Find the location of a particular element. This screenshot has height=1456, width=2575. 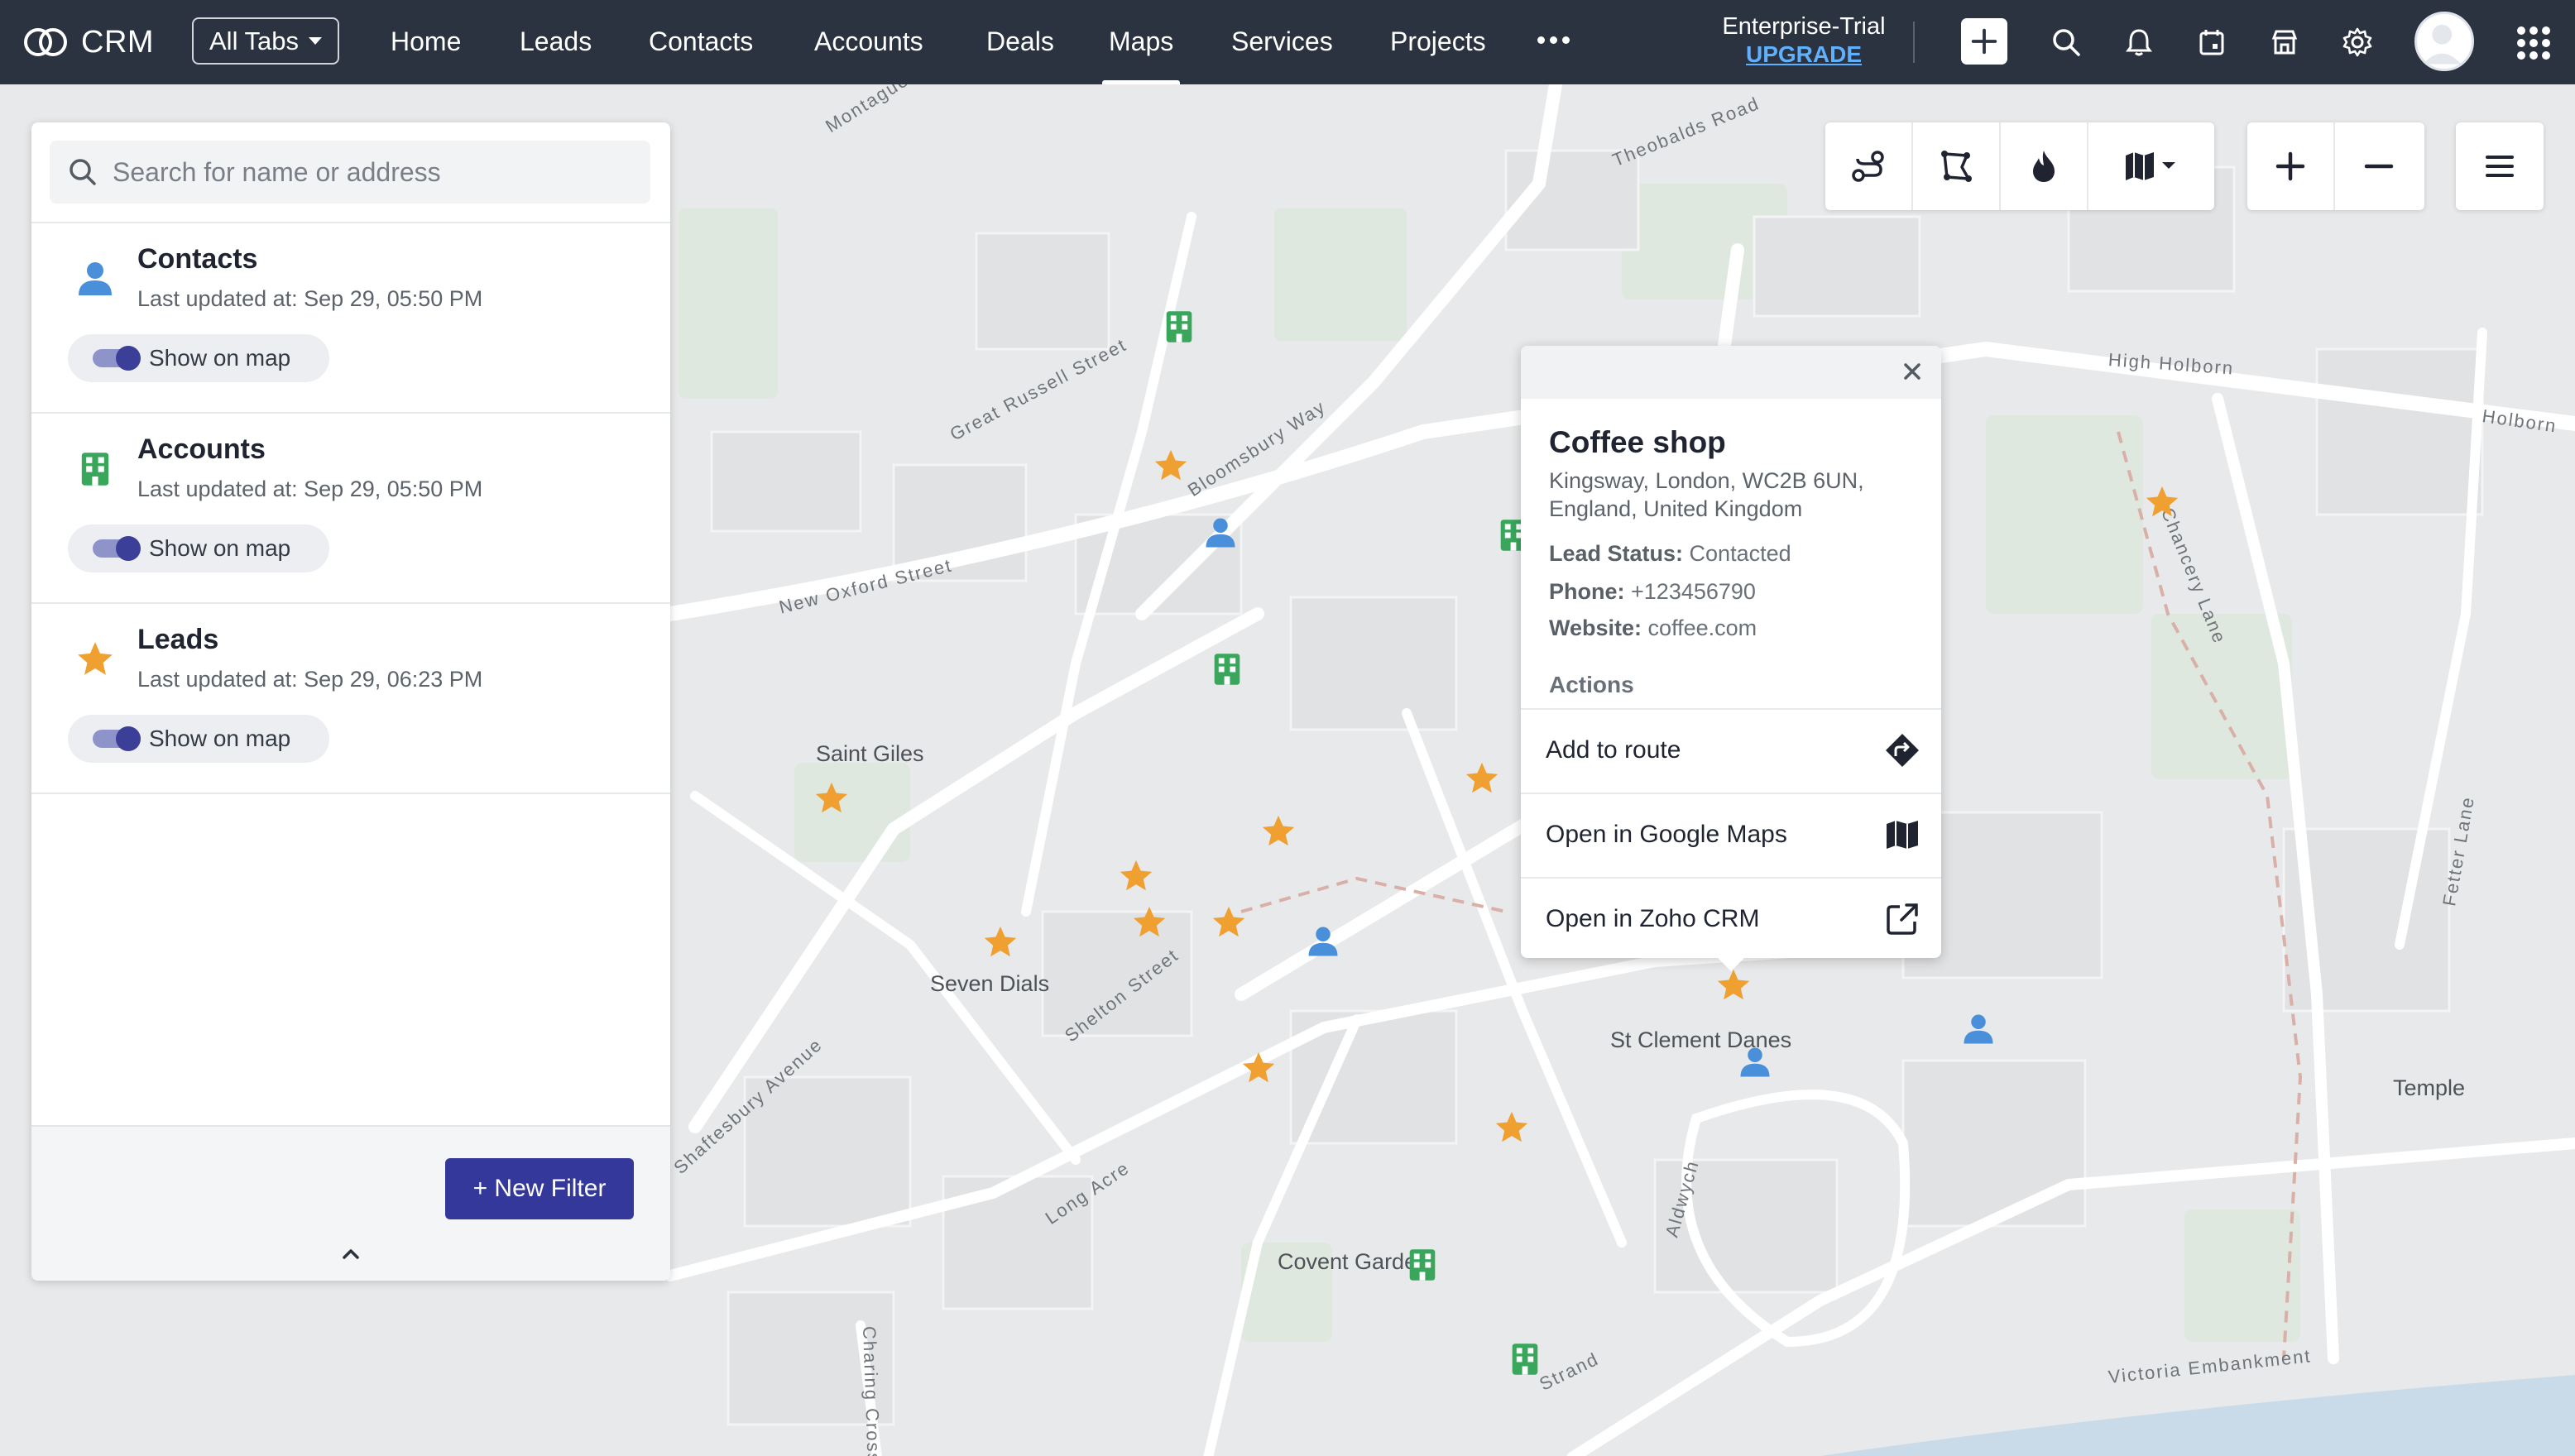

heatmap-button is located at coordinates (2044, 166).